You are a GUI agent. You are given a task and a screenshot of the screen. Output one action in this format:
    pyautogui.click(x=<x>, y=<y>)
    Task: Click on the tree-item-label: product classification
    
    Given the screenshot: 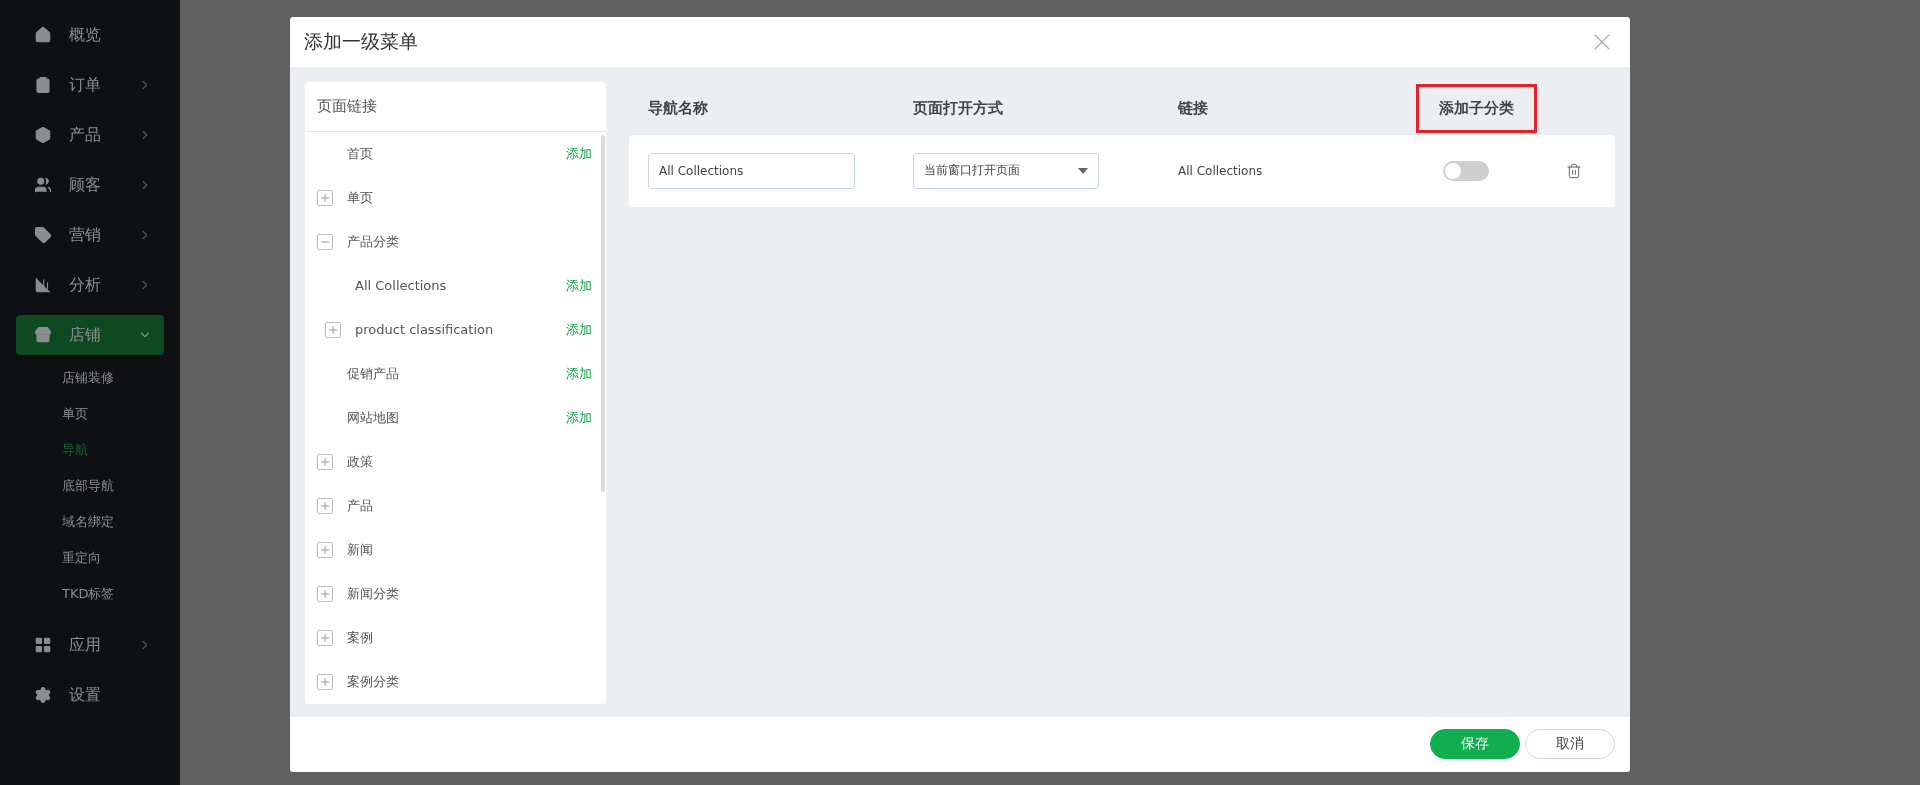 What is the action you would take?
    pyautogui.click(x=425, y=330)
    